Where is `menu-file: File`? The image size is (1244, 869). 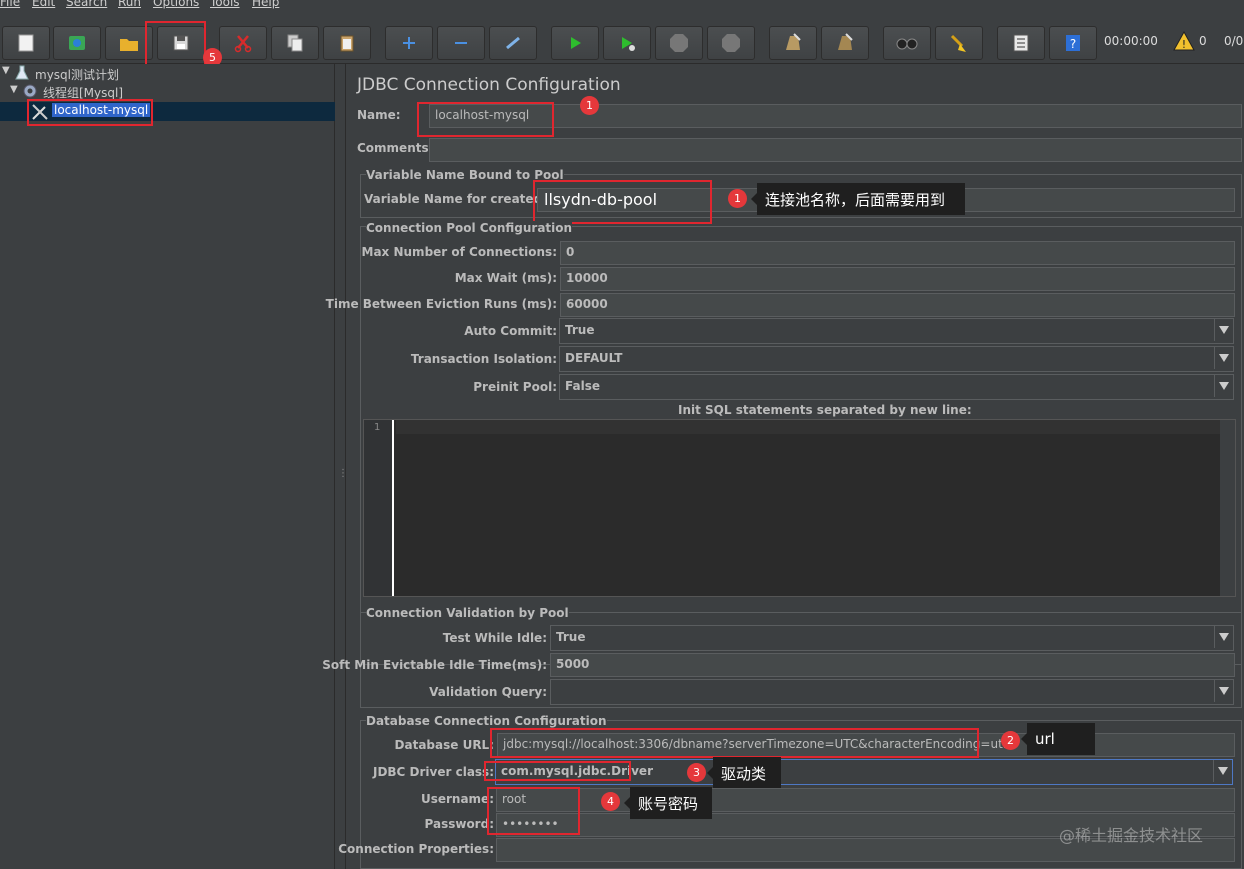 menu-file: File is located at coordinates (10, 4).